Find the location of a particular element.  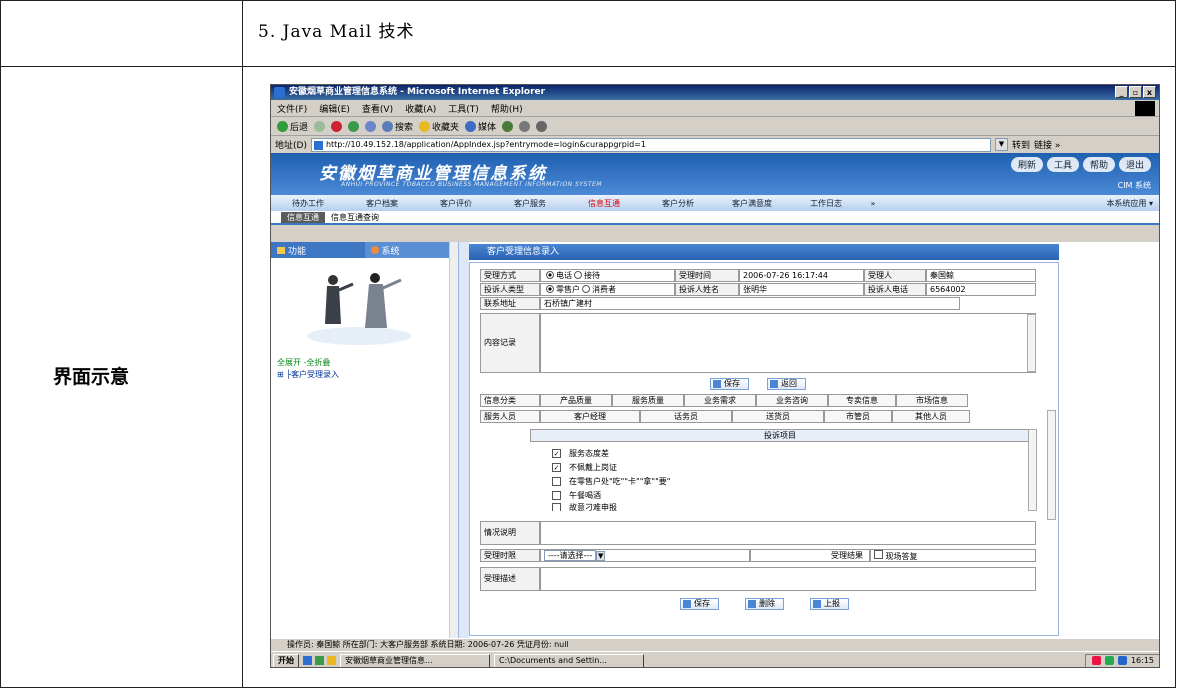

staff-market-manager: 市管员 is located at coordinates (858, 416).